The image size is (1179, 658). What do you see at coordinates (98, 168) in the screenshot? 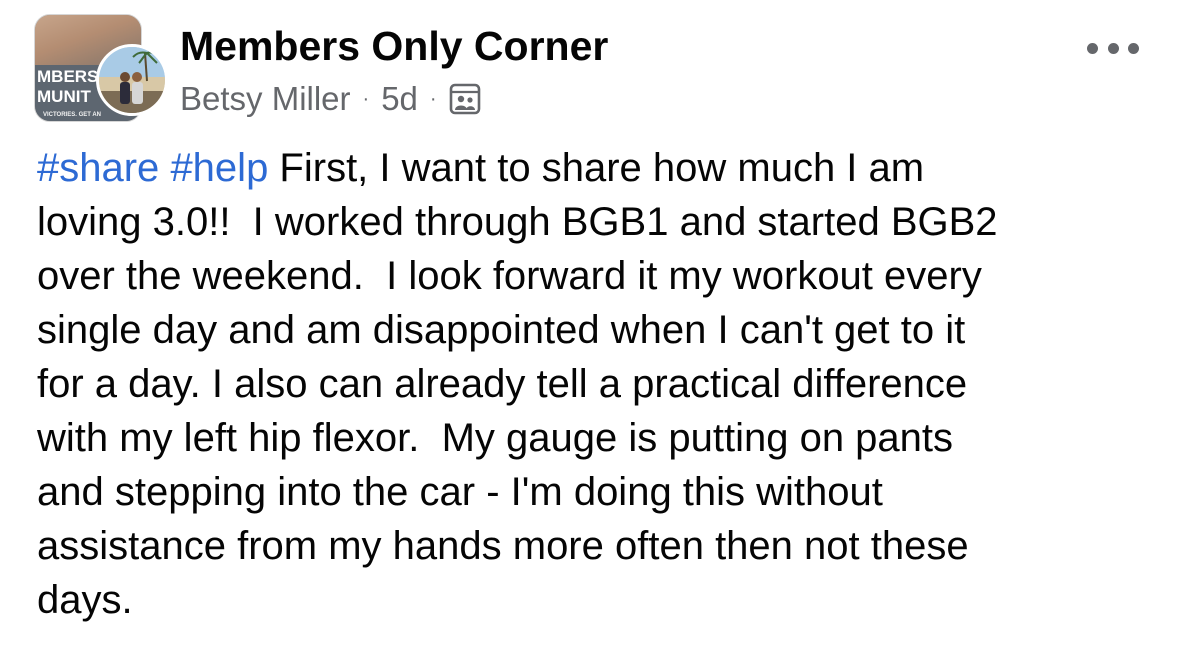
I see `hashtag-share: #share` at bounding box center [98, 168].